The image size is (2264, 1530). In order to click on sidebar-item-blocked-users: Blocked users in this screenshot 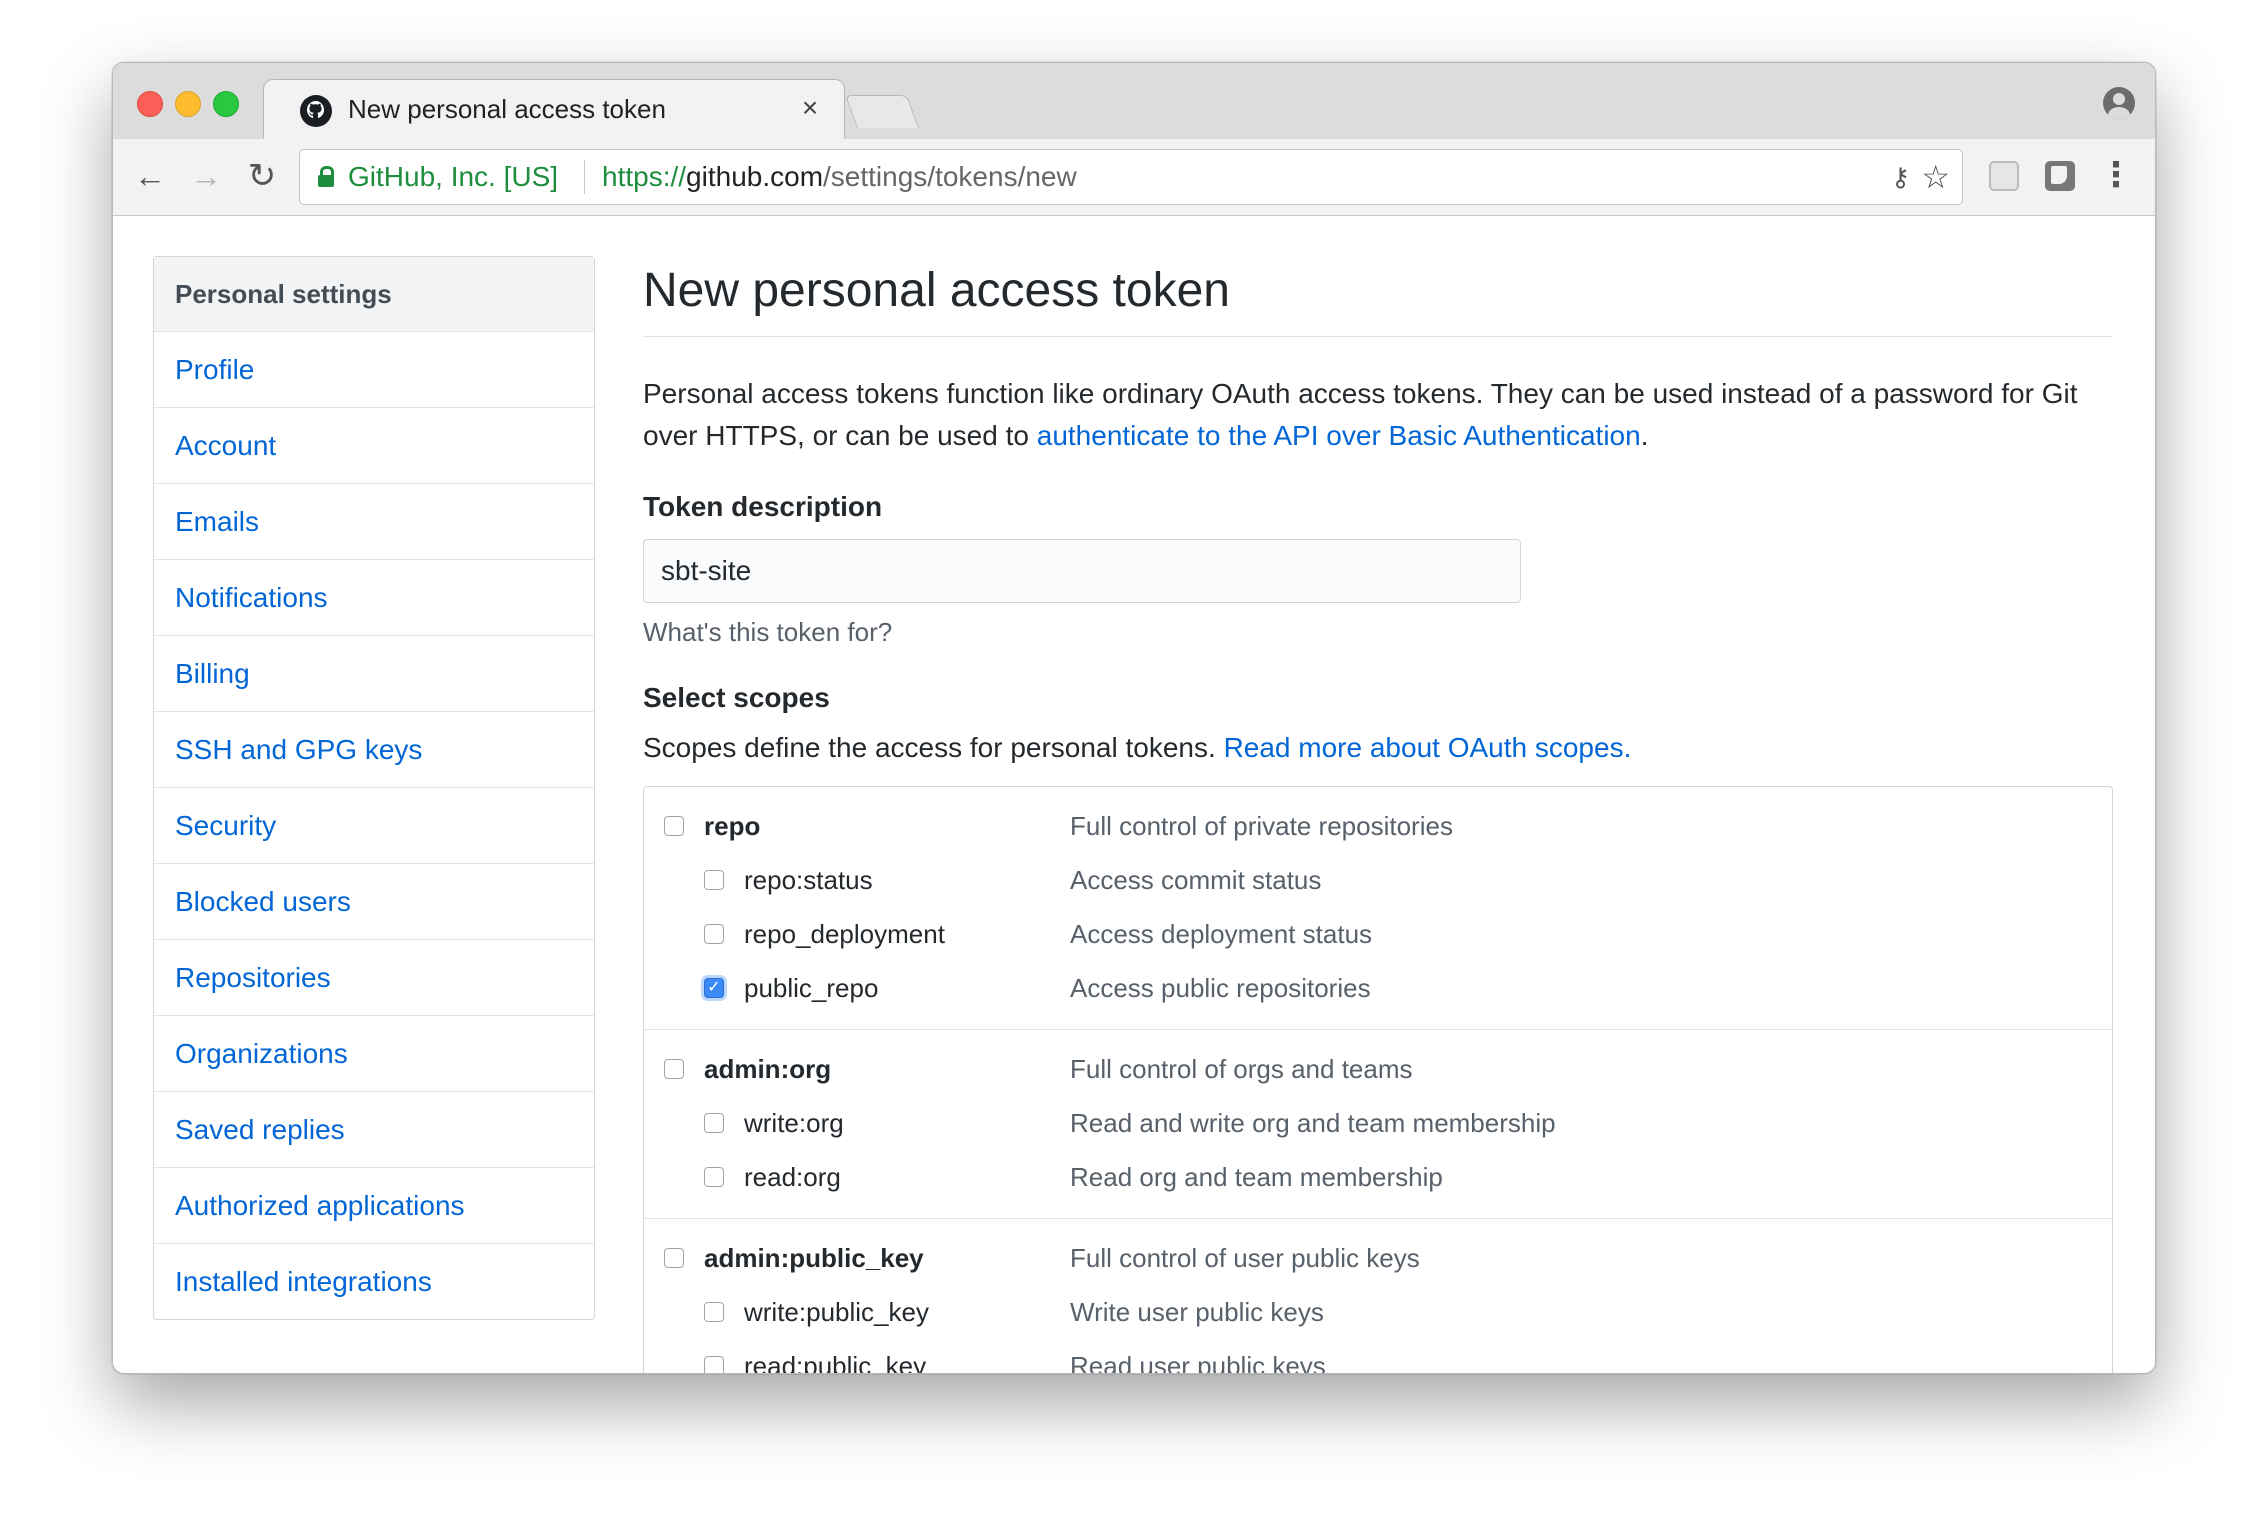, I will do `click(374, 902)`.